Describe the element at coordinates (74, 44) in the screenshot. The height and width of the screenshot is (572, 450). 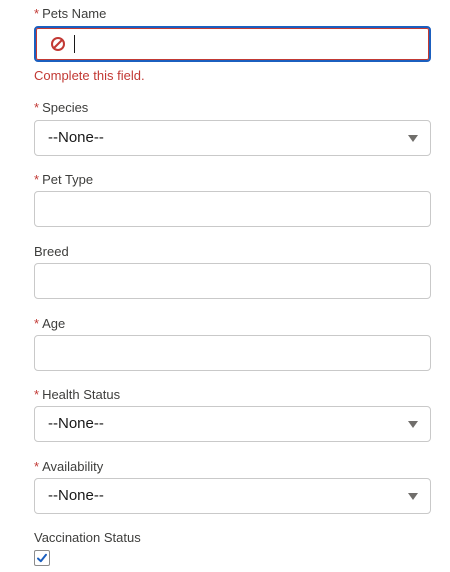
I see `text-cursor` at that location.